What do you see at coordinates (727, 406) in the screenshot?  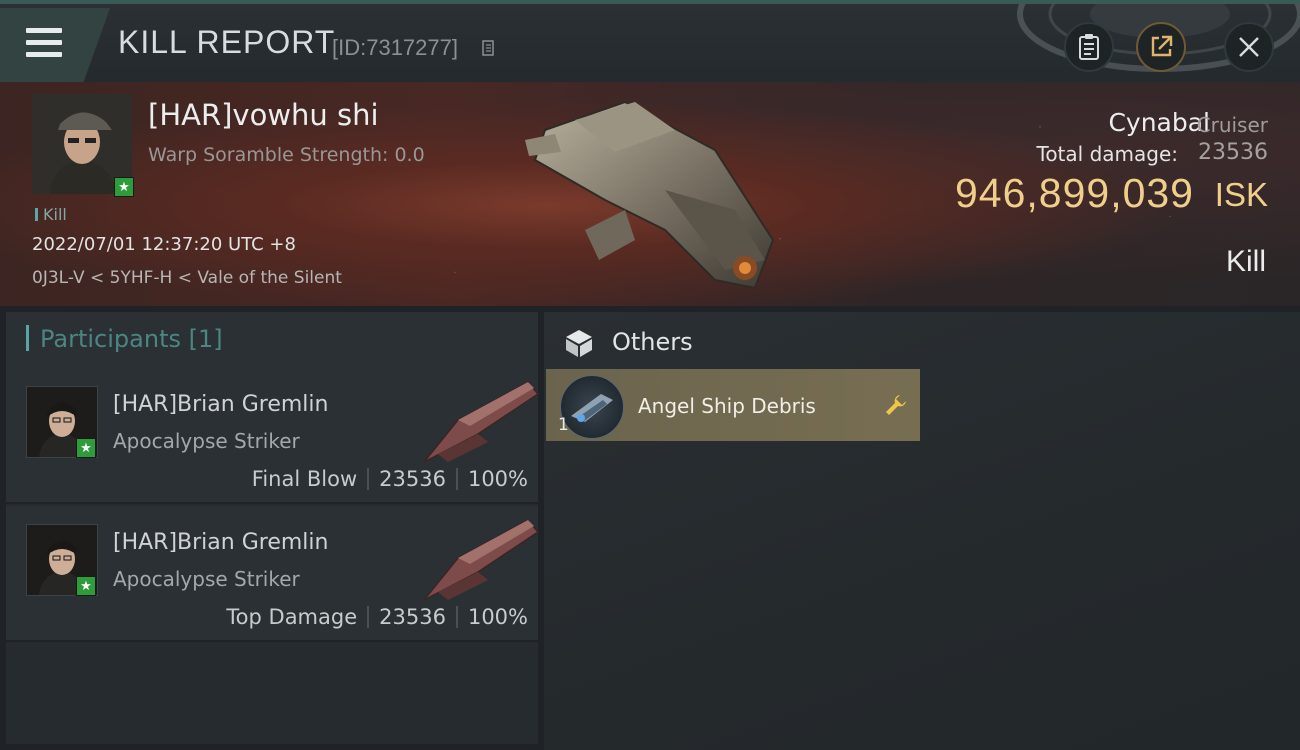 I see `loot-name: Angel Ship Debris` at bounding box center [727, 406].